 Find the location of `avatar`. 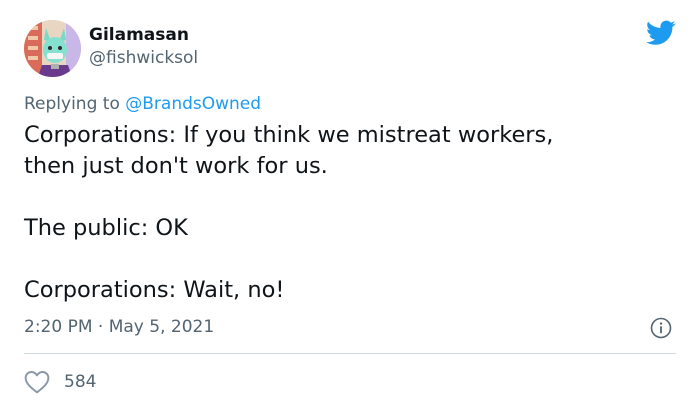

avatar is located at coordinates (52, 48).